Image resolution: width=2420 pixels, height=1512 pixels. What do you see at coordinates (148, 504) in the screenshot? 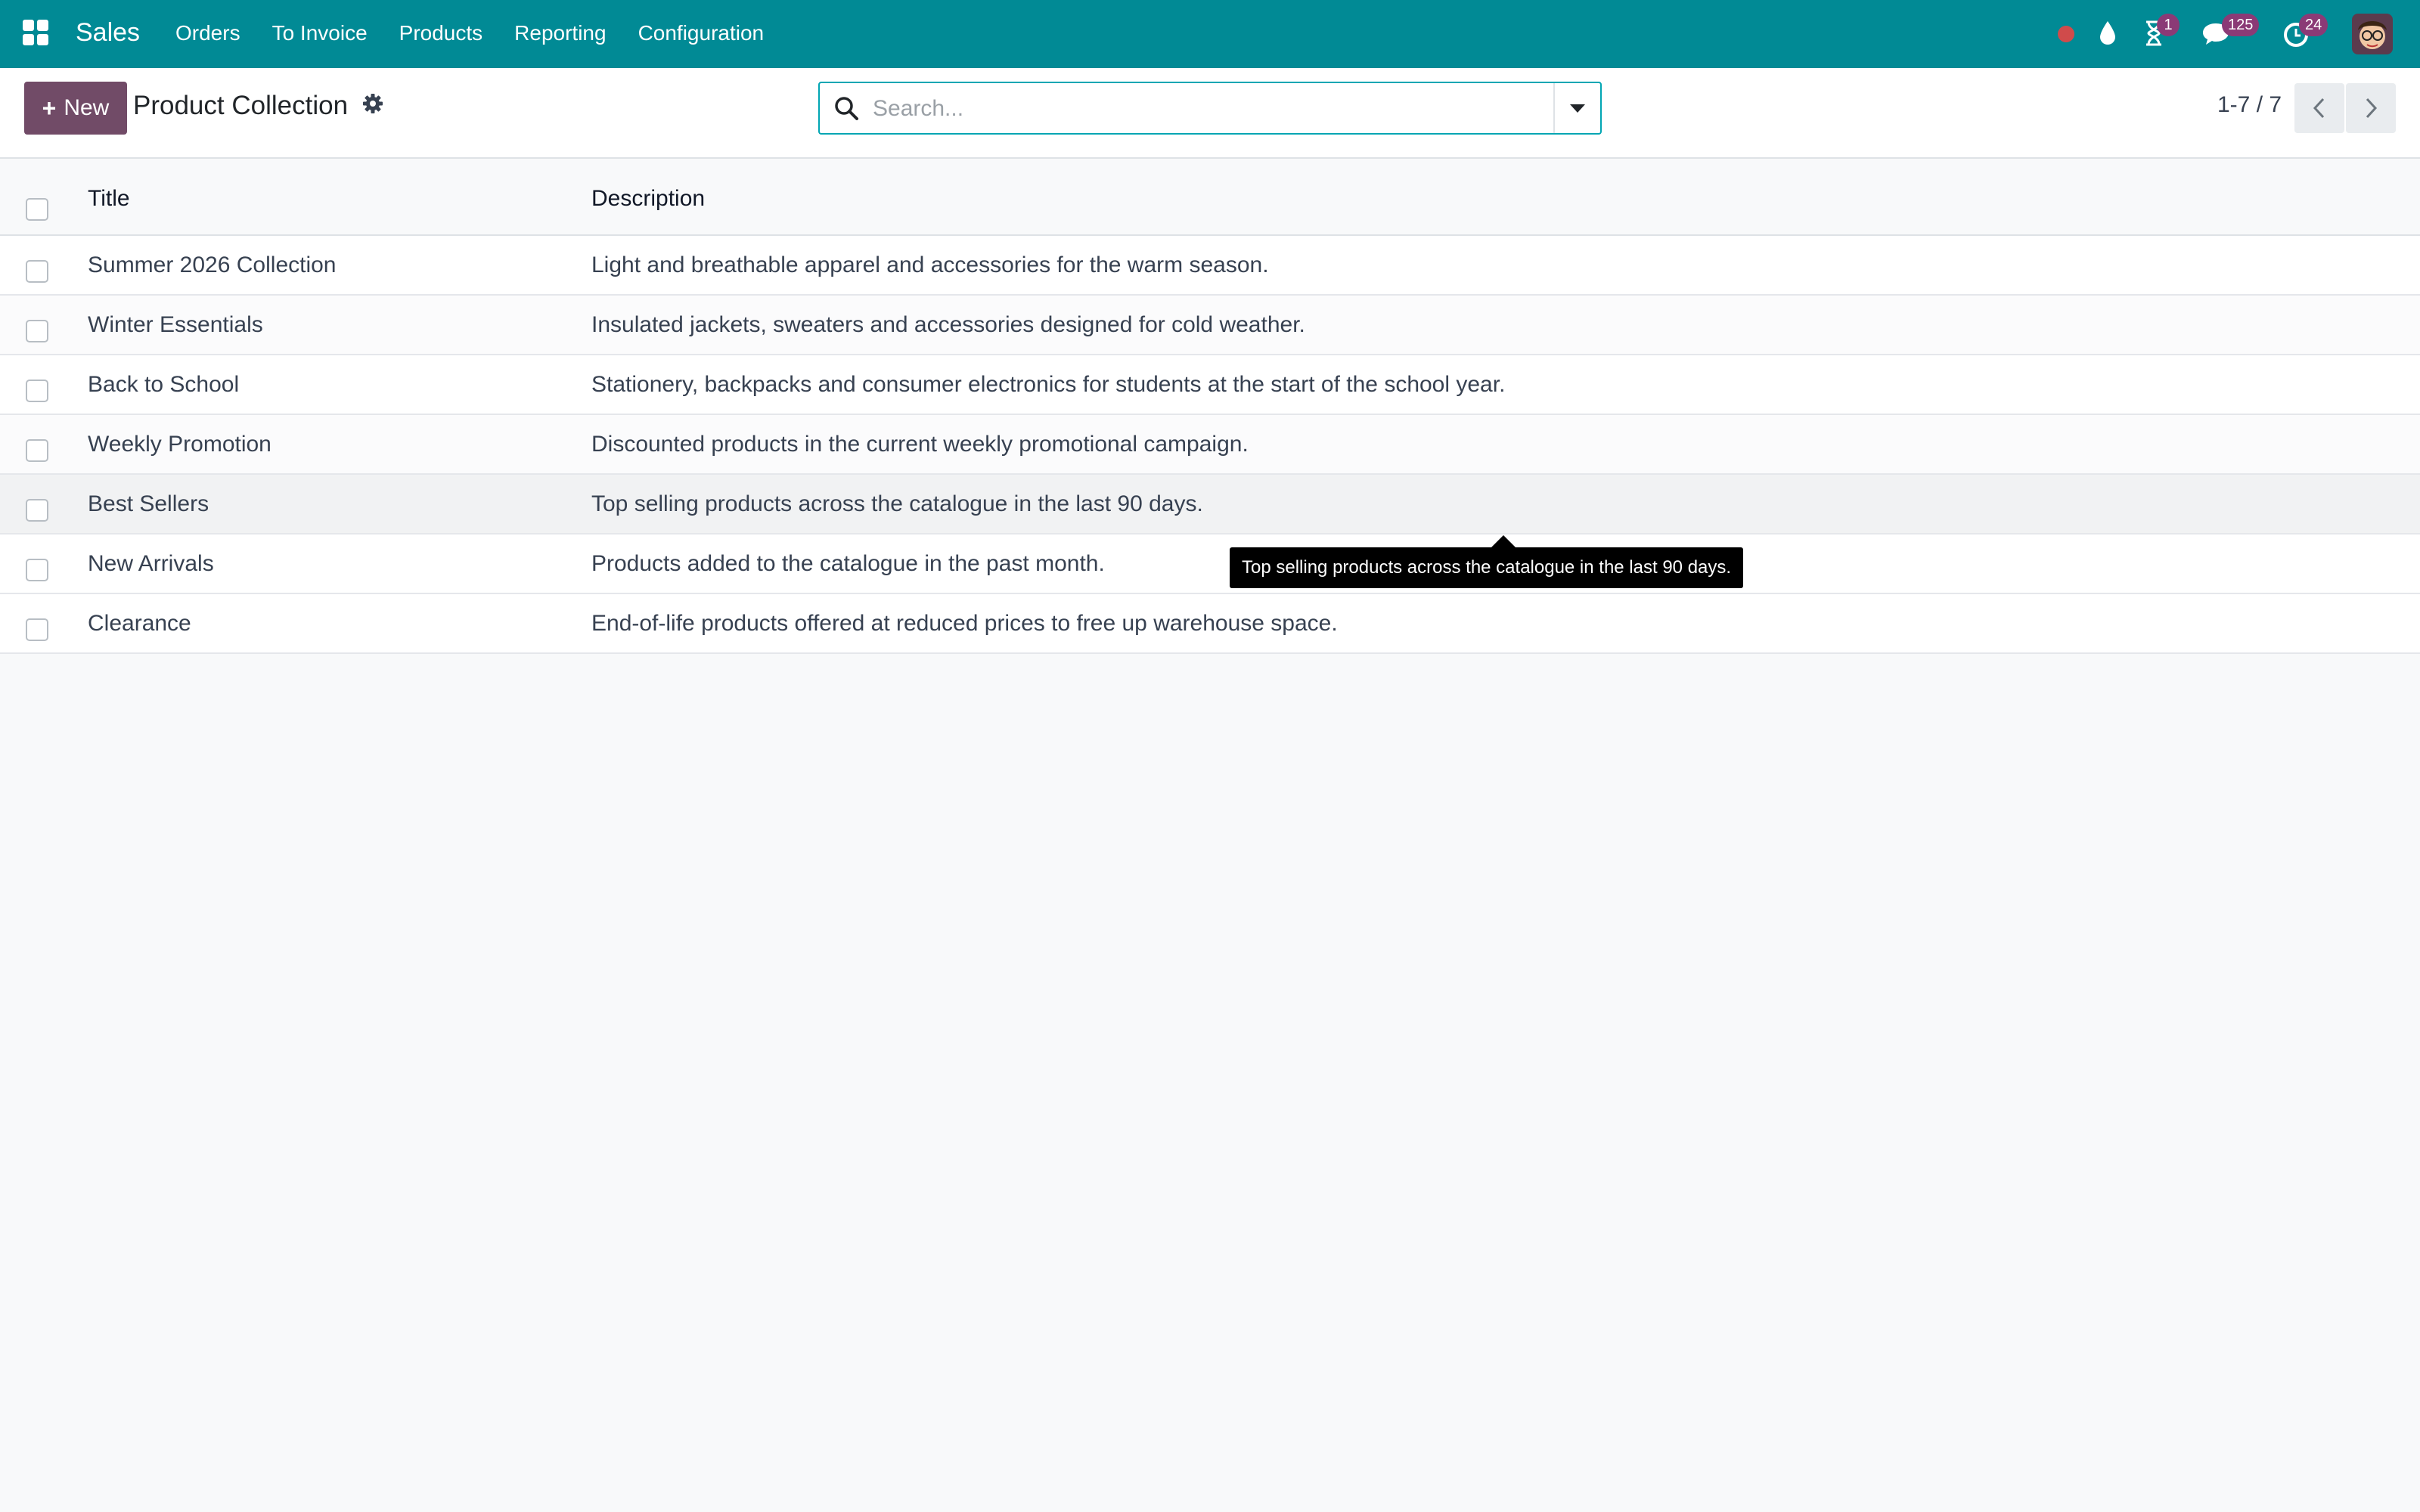
I see `row-title: Best Sellers` at bounding box center [148, 504].